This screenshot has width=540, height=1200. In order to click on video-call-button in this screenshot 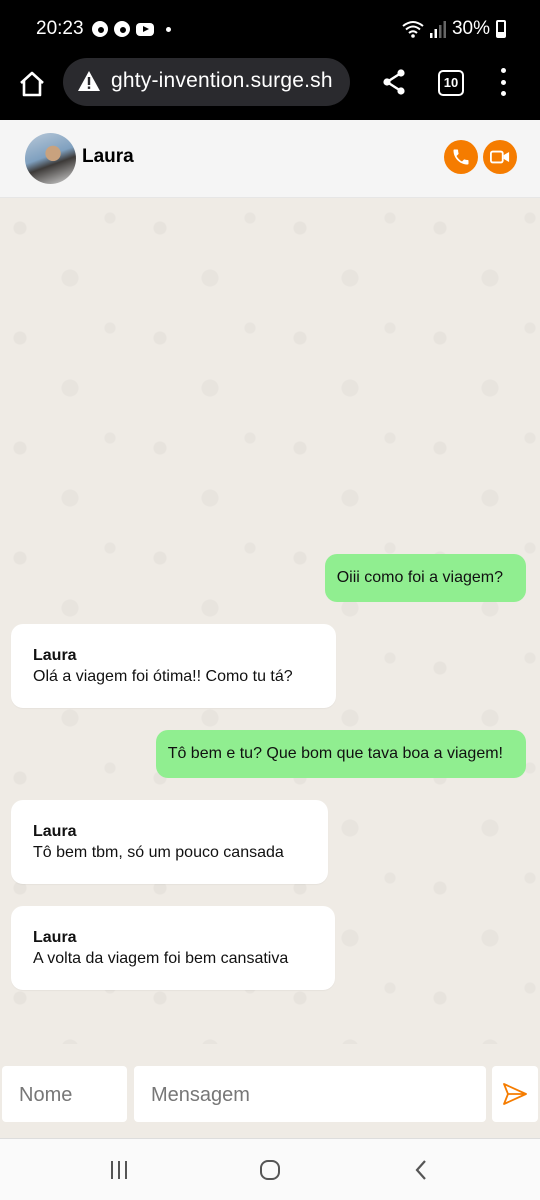, I will do `click(500, 157)`.